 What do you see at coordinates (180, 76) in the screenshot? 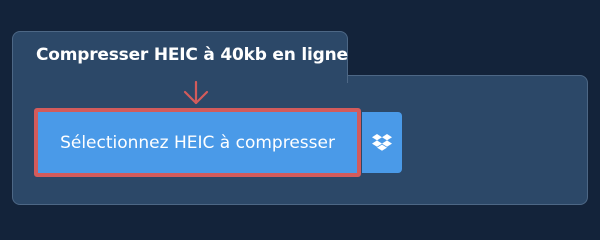
I see `tab-panel-joint` at bounding box center [180, 76].